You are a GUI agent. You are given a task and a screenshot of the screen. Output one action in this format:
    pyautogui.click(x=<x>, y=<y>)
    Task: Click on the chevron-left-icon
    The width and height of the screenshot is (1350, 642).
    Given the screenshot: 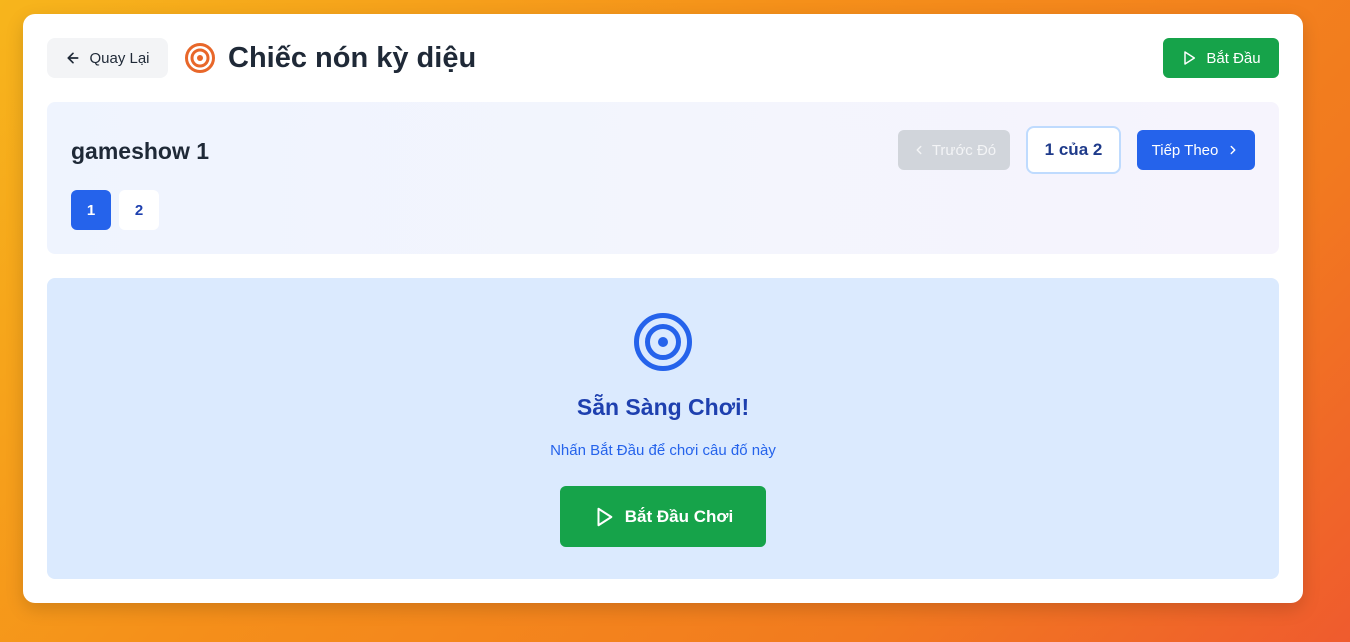 What is the action you would take?
    pyautogui.click(x=919, y=150)
    